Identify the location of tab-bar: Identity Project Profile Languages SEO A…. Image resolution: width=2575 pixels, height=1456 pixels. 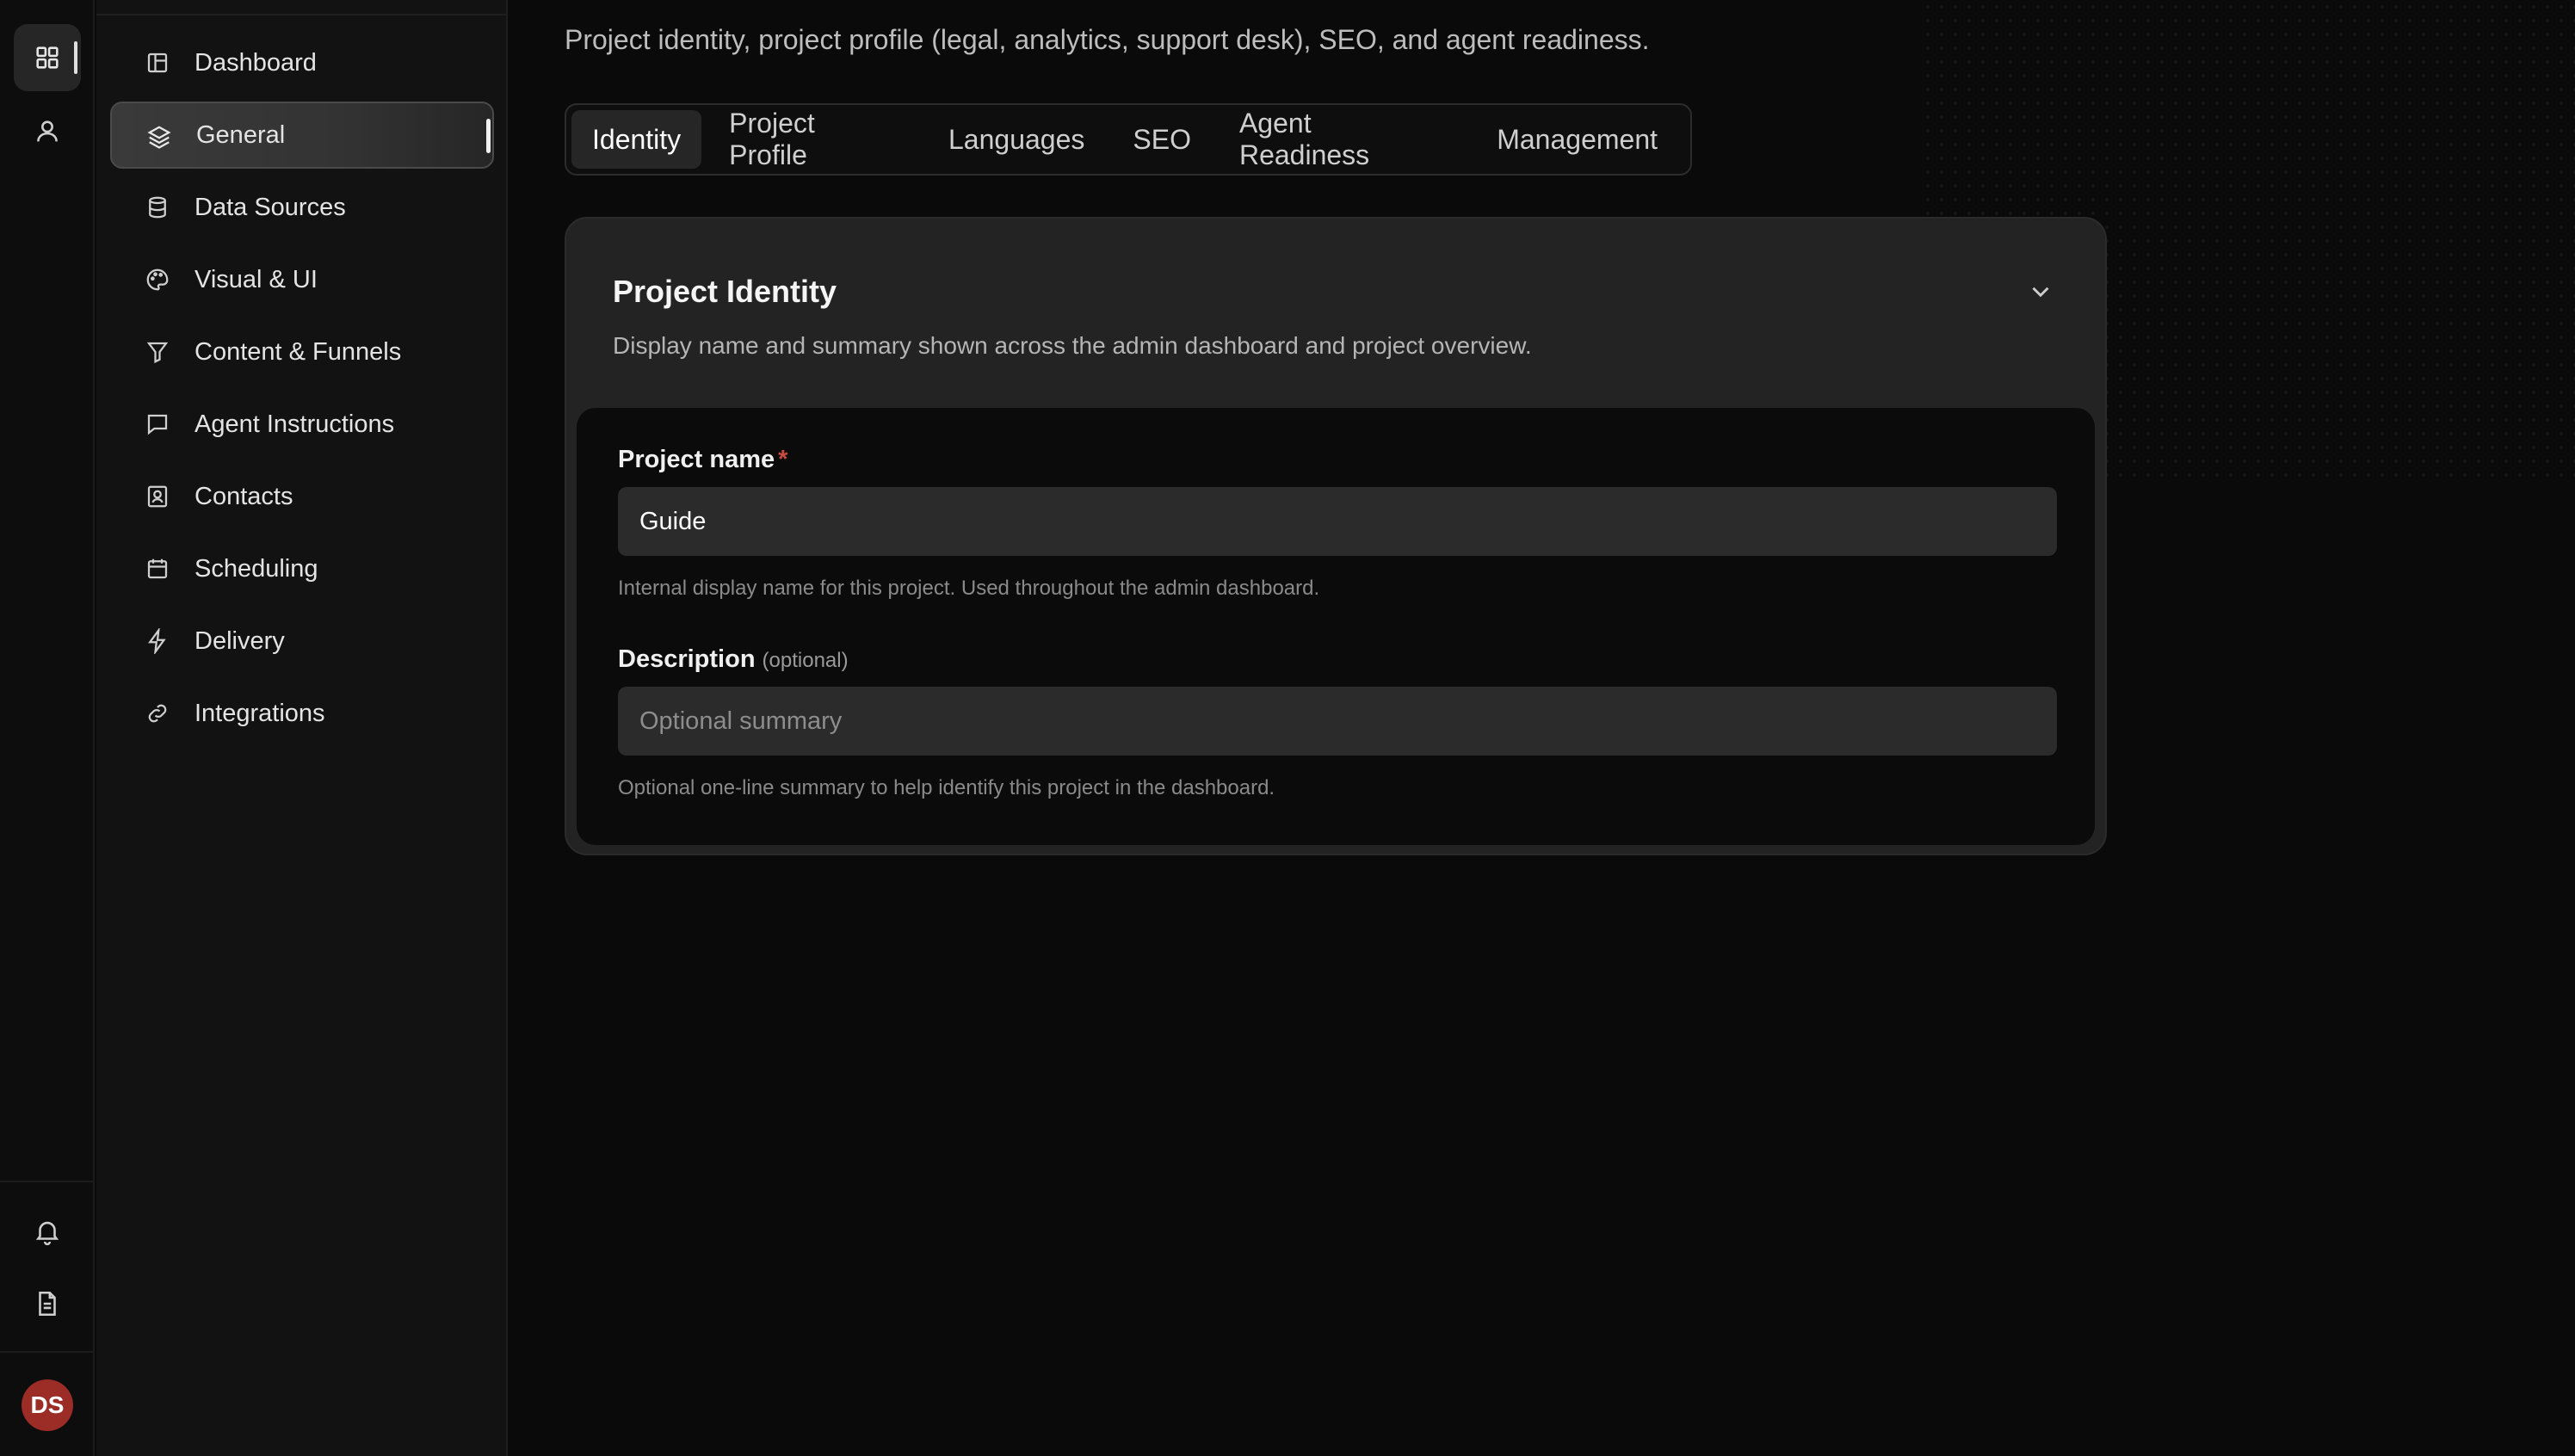
(1128, 139).